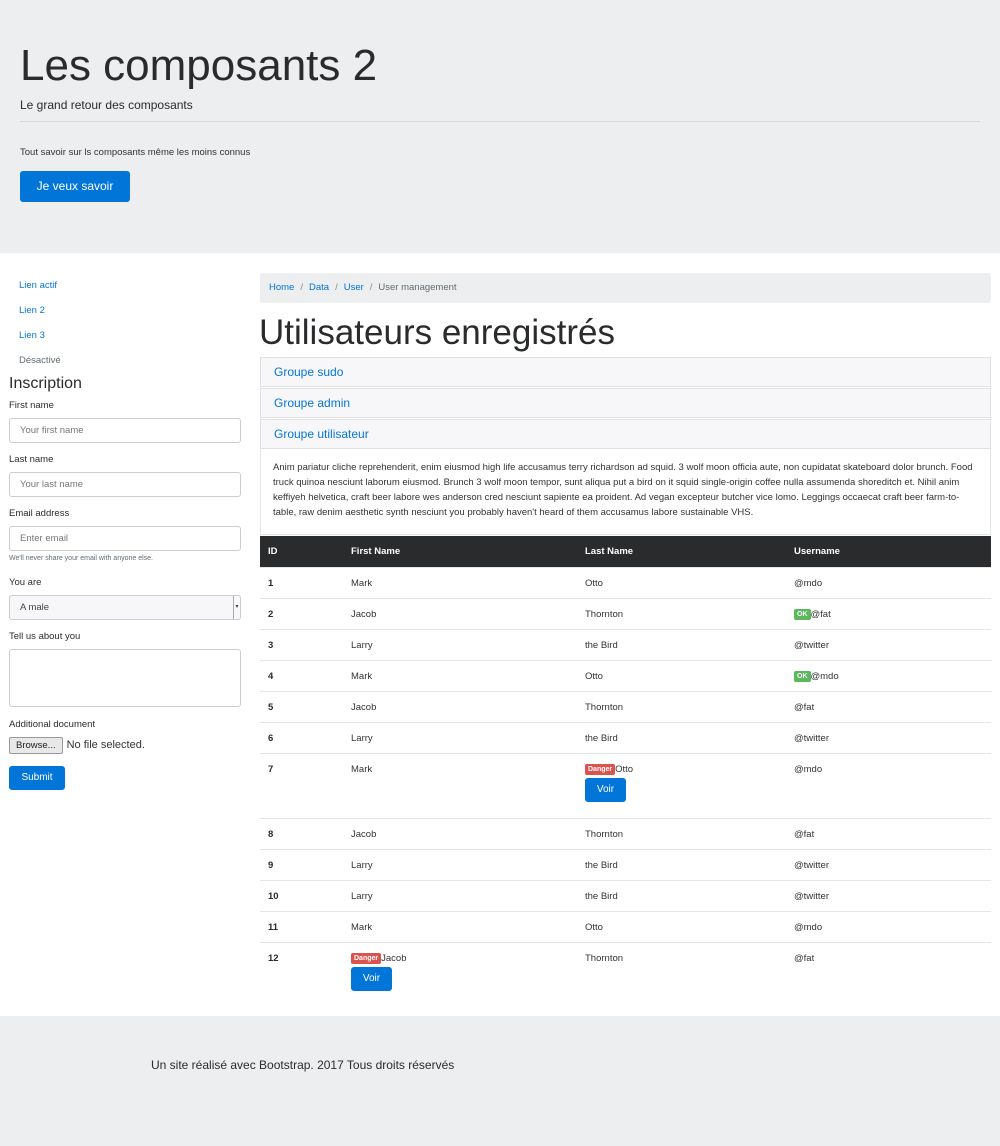  Describe the element at coordinates (35, 607) in the screenshot. I see `gender-select-value: A male` at that location.